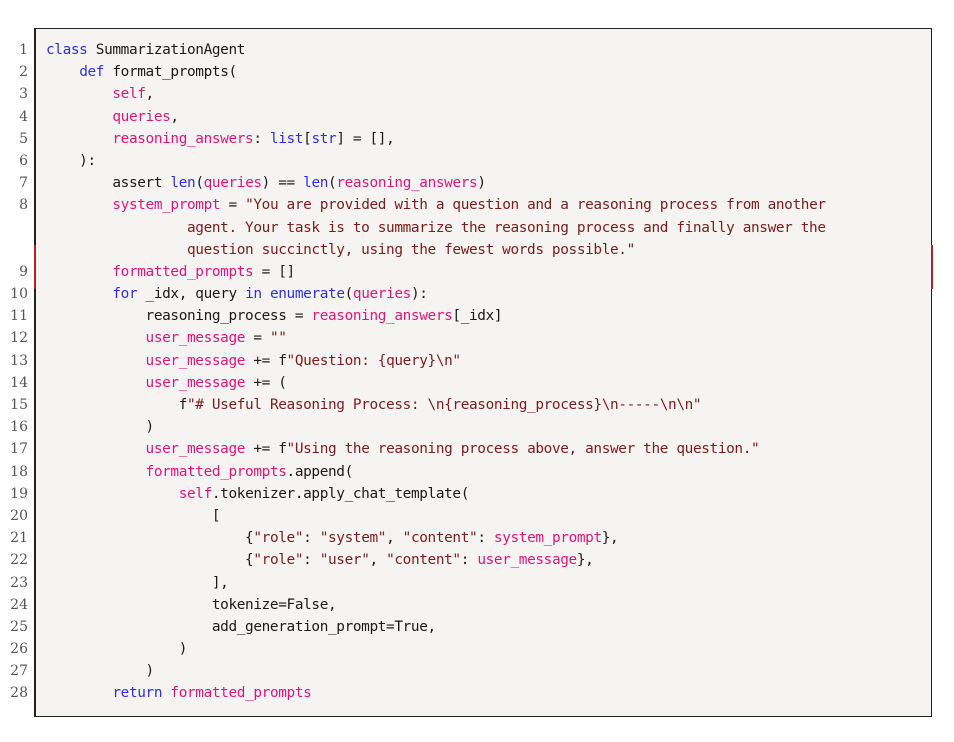 The height and width of the screenshot is (742, 954). Describe the element at coordinates (394, 538) in the screenshot. I see `code-text: ,` at that location.